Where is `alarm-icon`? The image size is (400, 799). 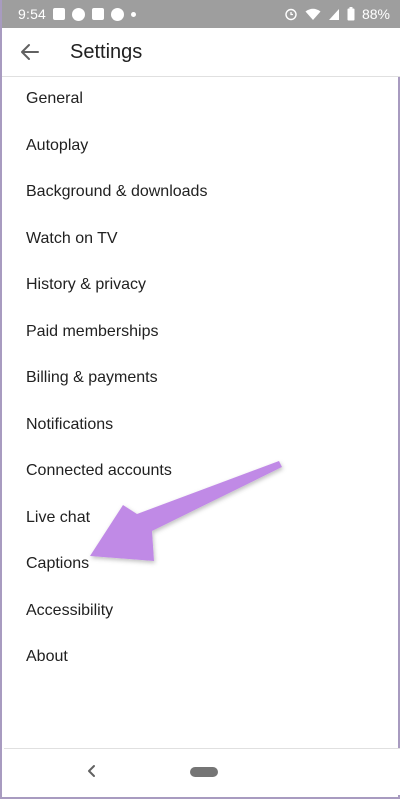
alarm-icon is located at coordinates (291, 14).